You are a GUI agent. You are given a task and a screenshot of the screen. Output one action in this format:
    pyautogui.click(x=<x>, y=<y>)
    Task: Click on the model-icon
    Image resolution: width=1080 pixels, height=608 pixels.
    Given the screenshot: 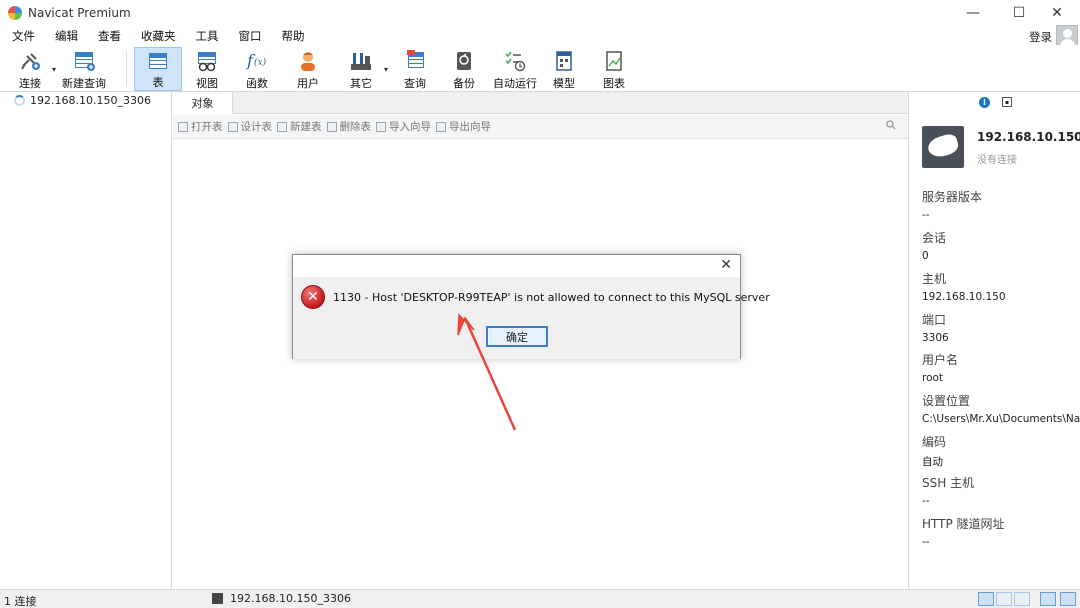 What is the action you would take?
    pyautogui.click(x=564, y=61)
    